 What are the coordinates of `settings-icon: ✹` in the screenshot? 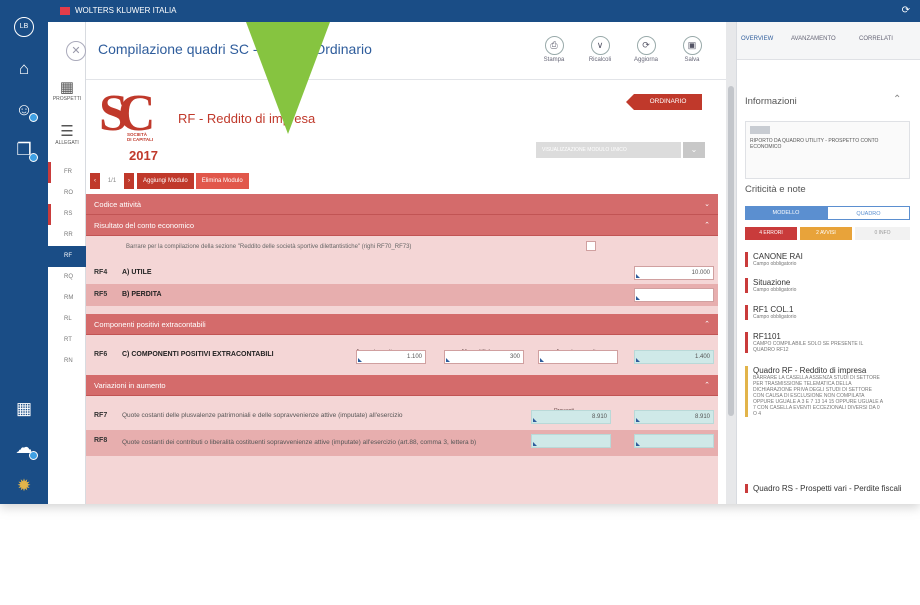 It's located at (24, 486).